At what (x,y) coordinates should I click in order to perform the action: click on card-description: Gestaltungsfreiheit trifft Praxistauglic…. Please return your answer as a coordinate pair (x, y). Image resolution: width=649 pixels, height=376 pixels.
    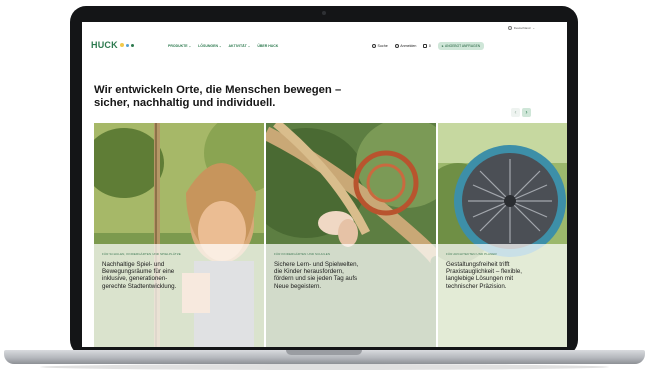
    Looking at the image, I should click on (484, 275).